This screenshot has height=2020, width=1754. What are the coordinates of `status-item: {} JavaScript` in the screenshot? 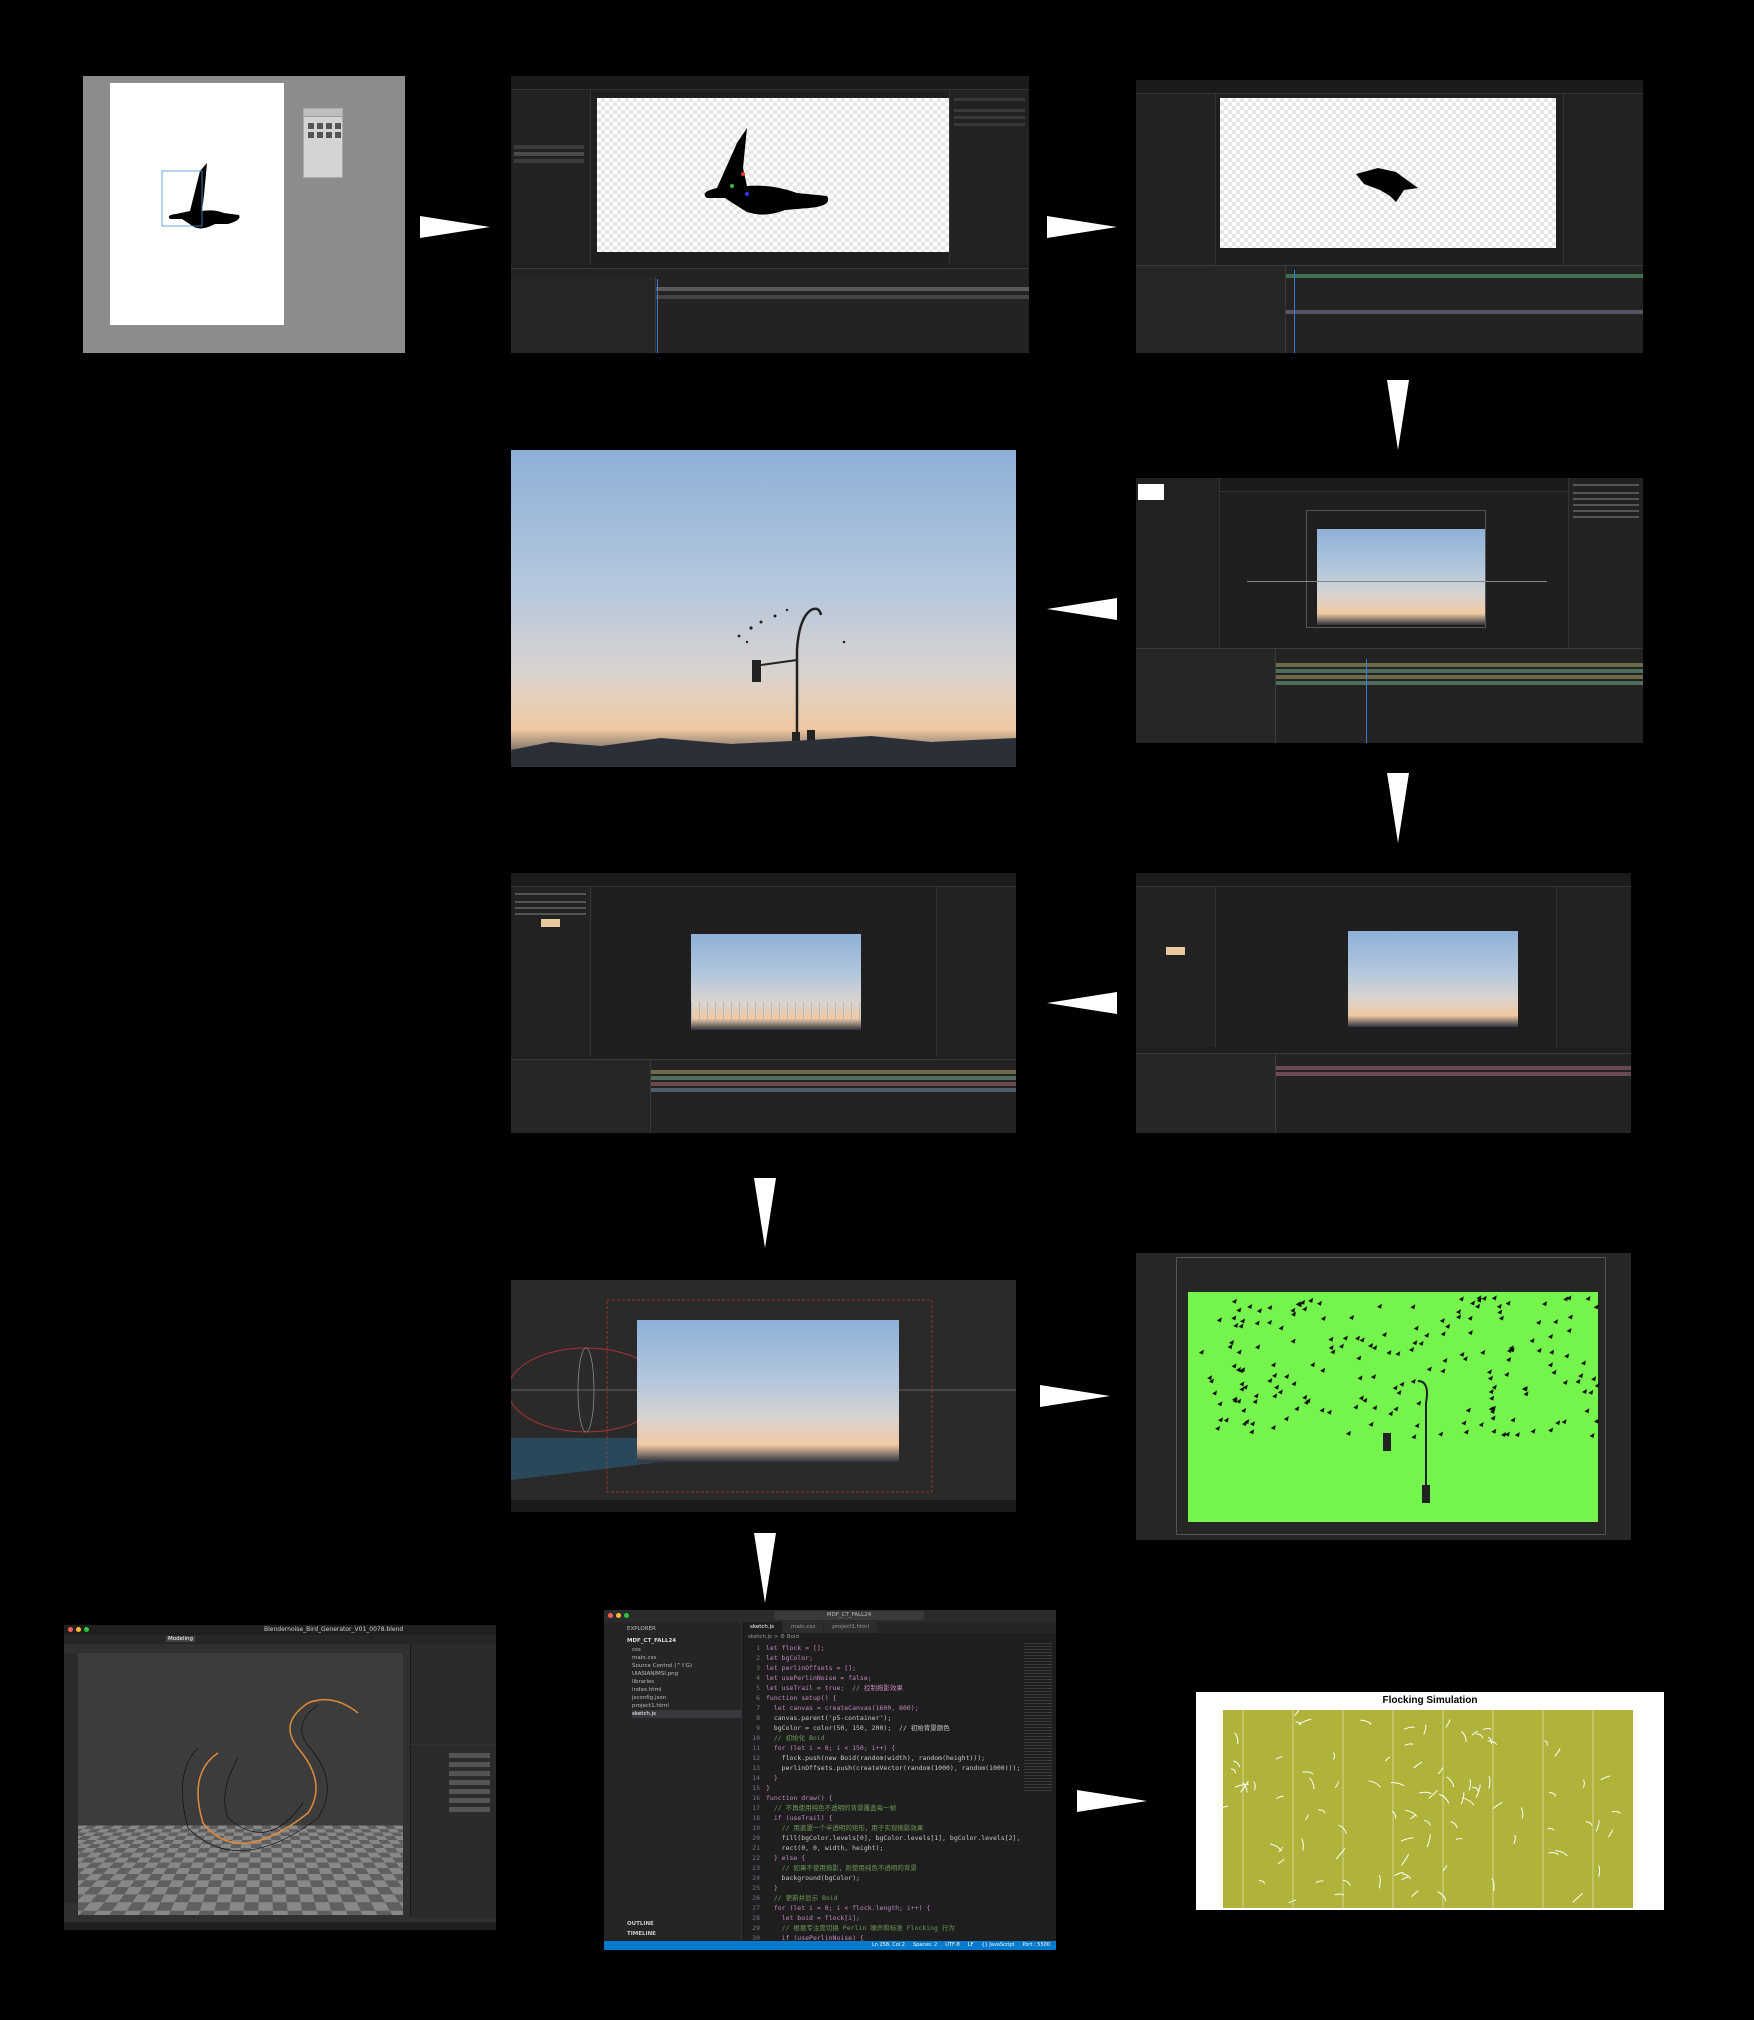 It's located at (997, 1945).